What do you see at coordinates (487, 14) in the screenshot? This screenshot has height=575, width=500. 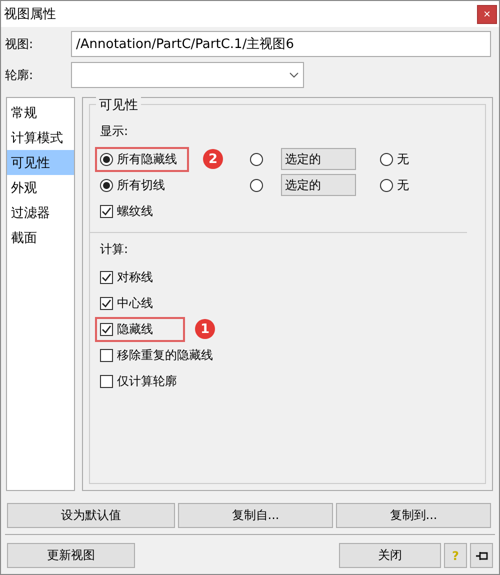 I see `close-button: ×` at bounding box center [487, 14].